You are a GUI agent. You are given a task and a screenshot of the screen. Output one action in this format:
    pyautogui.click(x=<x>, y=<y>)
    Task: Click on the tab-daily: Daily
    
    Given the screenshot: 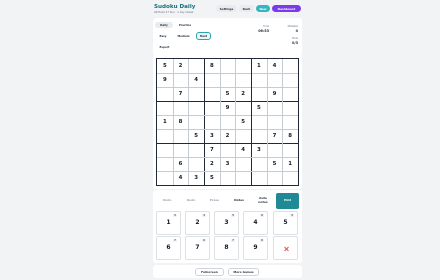 What is the action you would take?
    pyautogui.click(x=164, y=25)
    